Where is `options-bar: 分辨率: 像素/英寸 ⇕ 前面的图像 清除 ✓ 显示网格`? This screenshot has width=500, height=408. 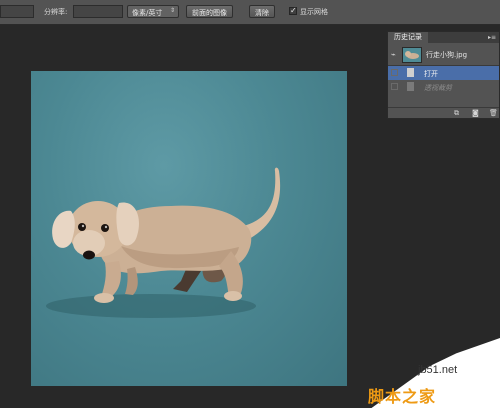
options-bar: 分辨率: 像素/英寸 ⇕ 前面的图像 清除 ✓ 显示网格 is located at coordinates (250, 12).